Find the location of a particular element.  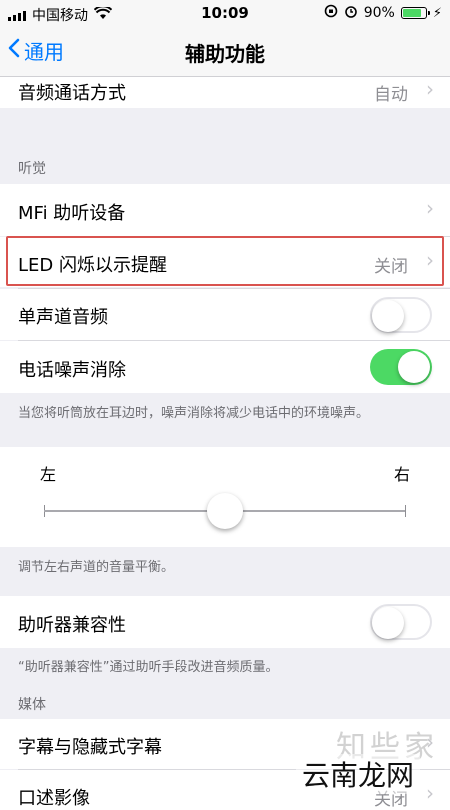

row-mono-audio: 单声道音频 is located at coordinates (225, 314).